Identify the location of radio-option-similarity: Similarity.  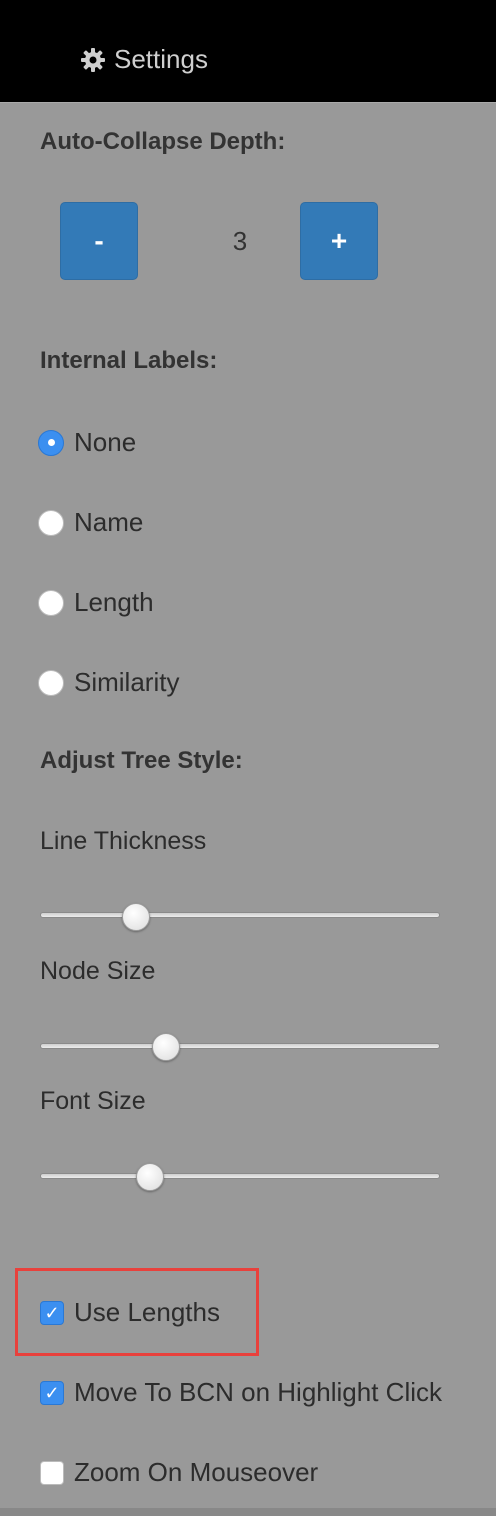
(108, 682).